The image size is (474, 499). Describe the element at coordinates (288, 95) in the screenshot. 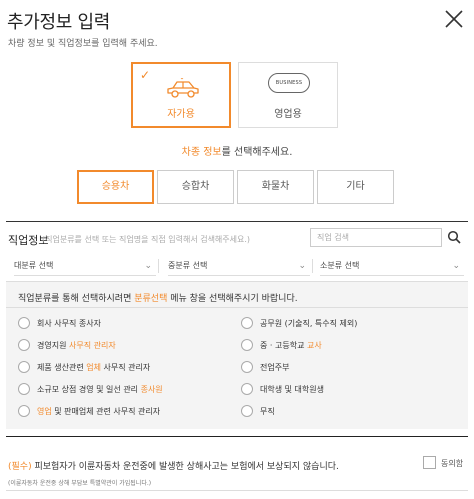

I see `usage-business-card: BUSINESS 영업용` at that location.